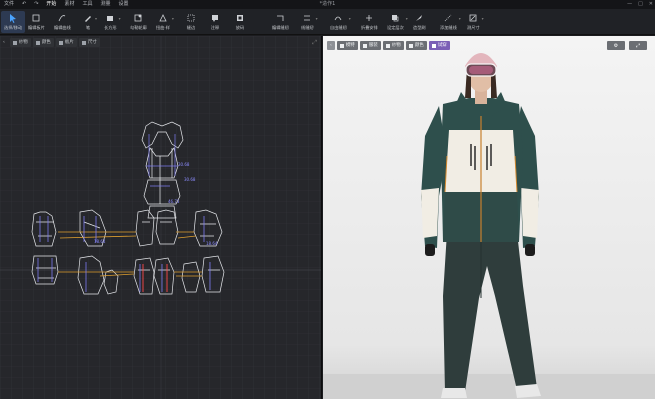 This screenshot has width=655, height=399. I want to click on edit-pattern-icon, so click(36, 18).